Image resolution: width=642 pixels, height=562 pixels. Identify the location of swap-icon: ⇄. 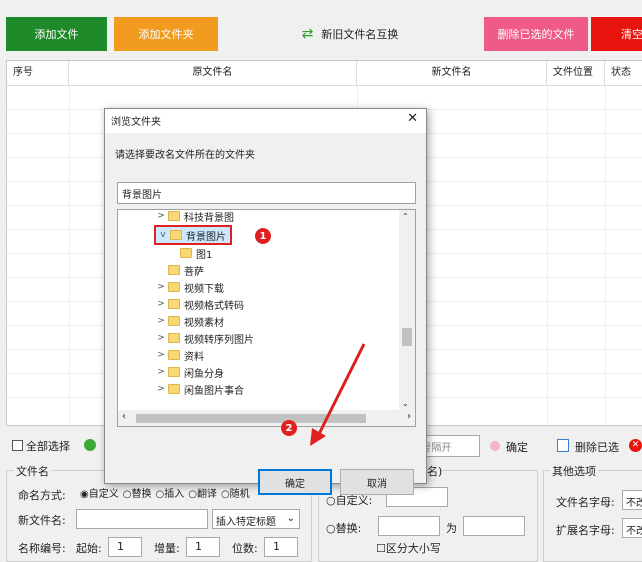
(307, 34).